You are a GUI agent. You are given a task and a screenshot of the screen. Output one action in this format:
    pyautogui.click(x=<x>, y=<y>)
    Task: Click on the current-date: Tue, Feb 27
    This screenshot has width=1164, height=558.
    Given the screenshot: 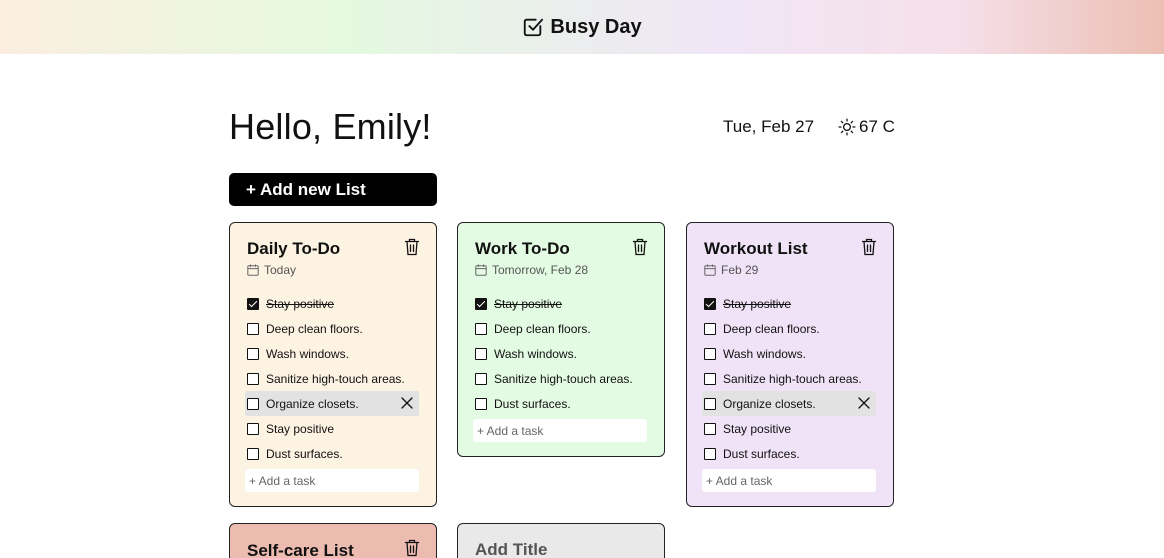 What is the action you would take?
    pyautogui.click(x=769, y=126)
    